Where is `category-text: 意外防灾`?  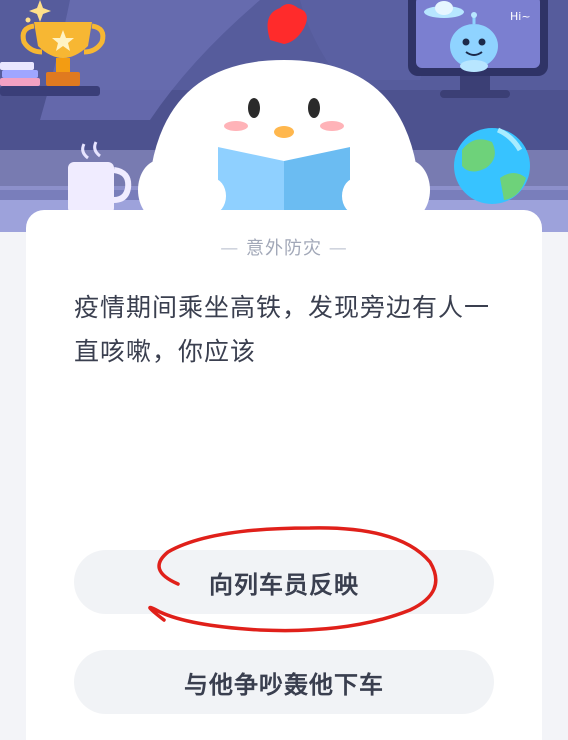
category-text: 意外防灾 is located at coordinates (284, 248).